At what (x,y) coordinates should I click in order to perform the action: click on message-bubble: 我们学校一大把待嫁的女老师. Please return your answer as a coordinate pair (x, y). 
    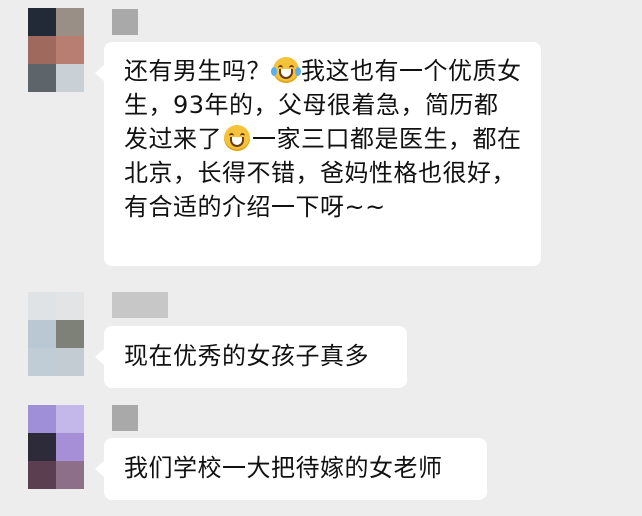
    Looking at the image, I should click on (291, 469).